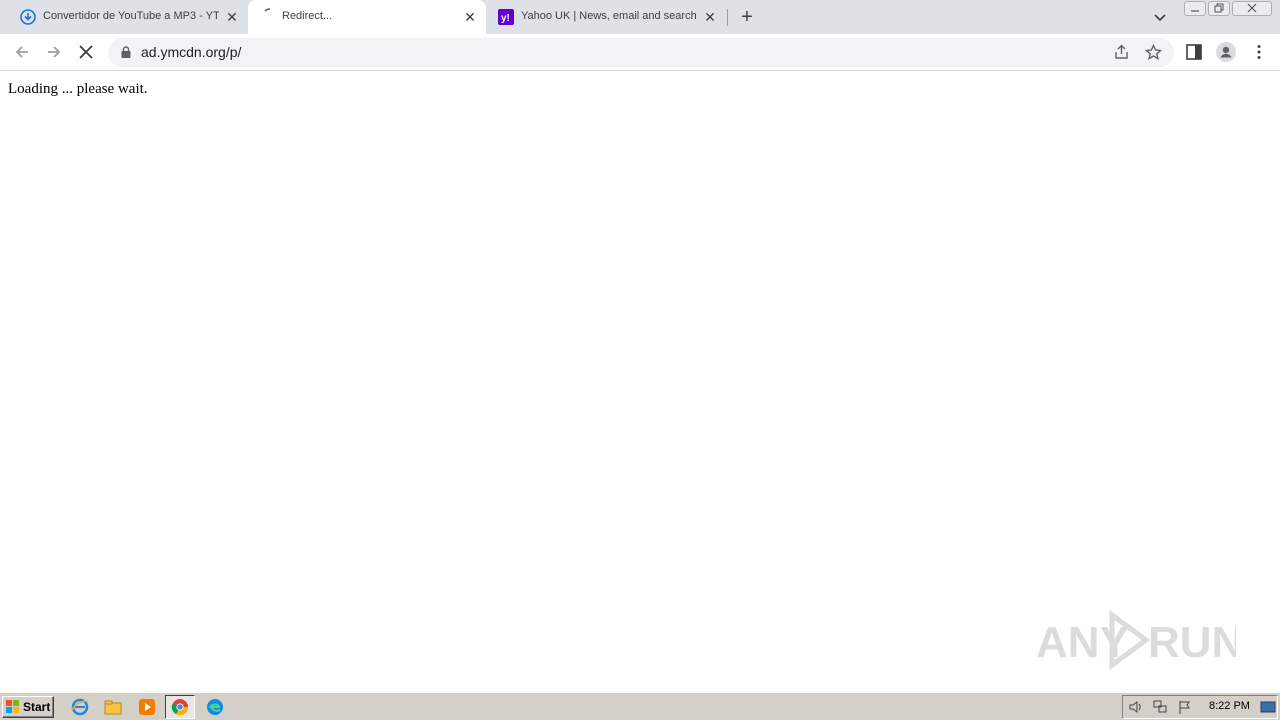  Describe the element at coordinates (147, 707) in the screenshot. I see `media-player-icon` at that location.